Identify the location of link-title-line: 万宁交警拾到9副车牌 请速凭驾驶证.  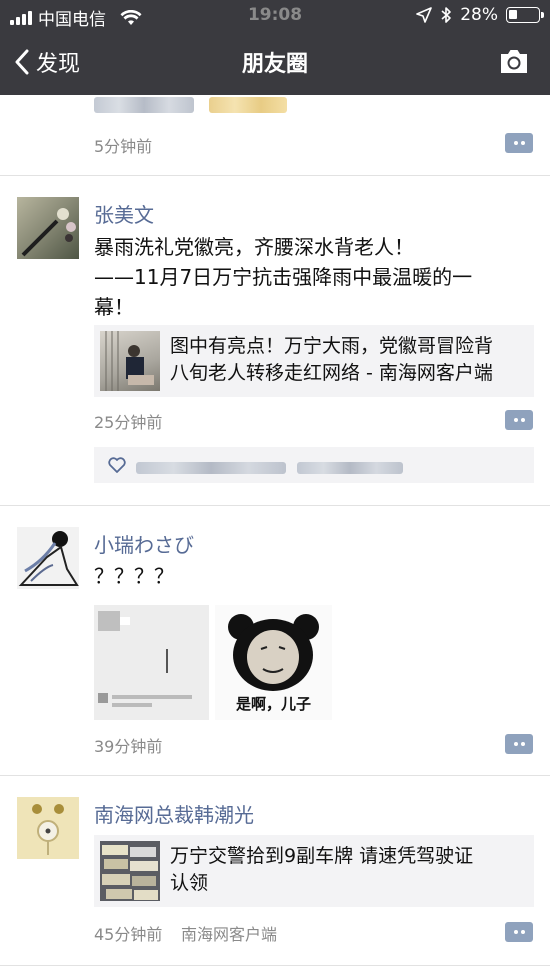
(322, 856).